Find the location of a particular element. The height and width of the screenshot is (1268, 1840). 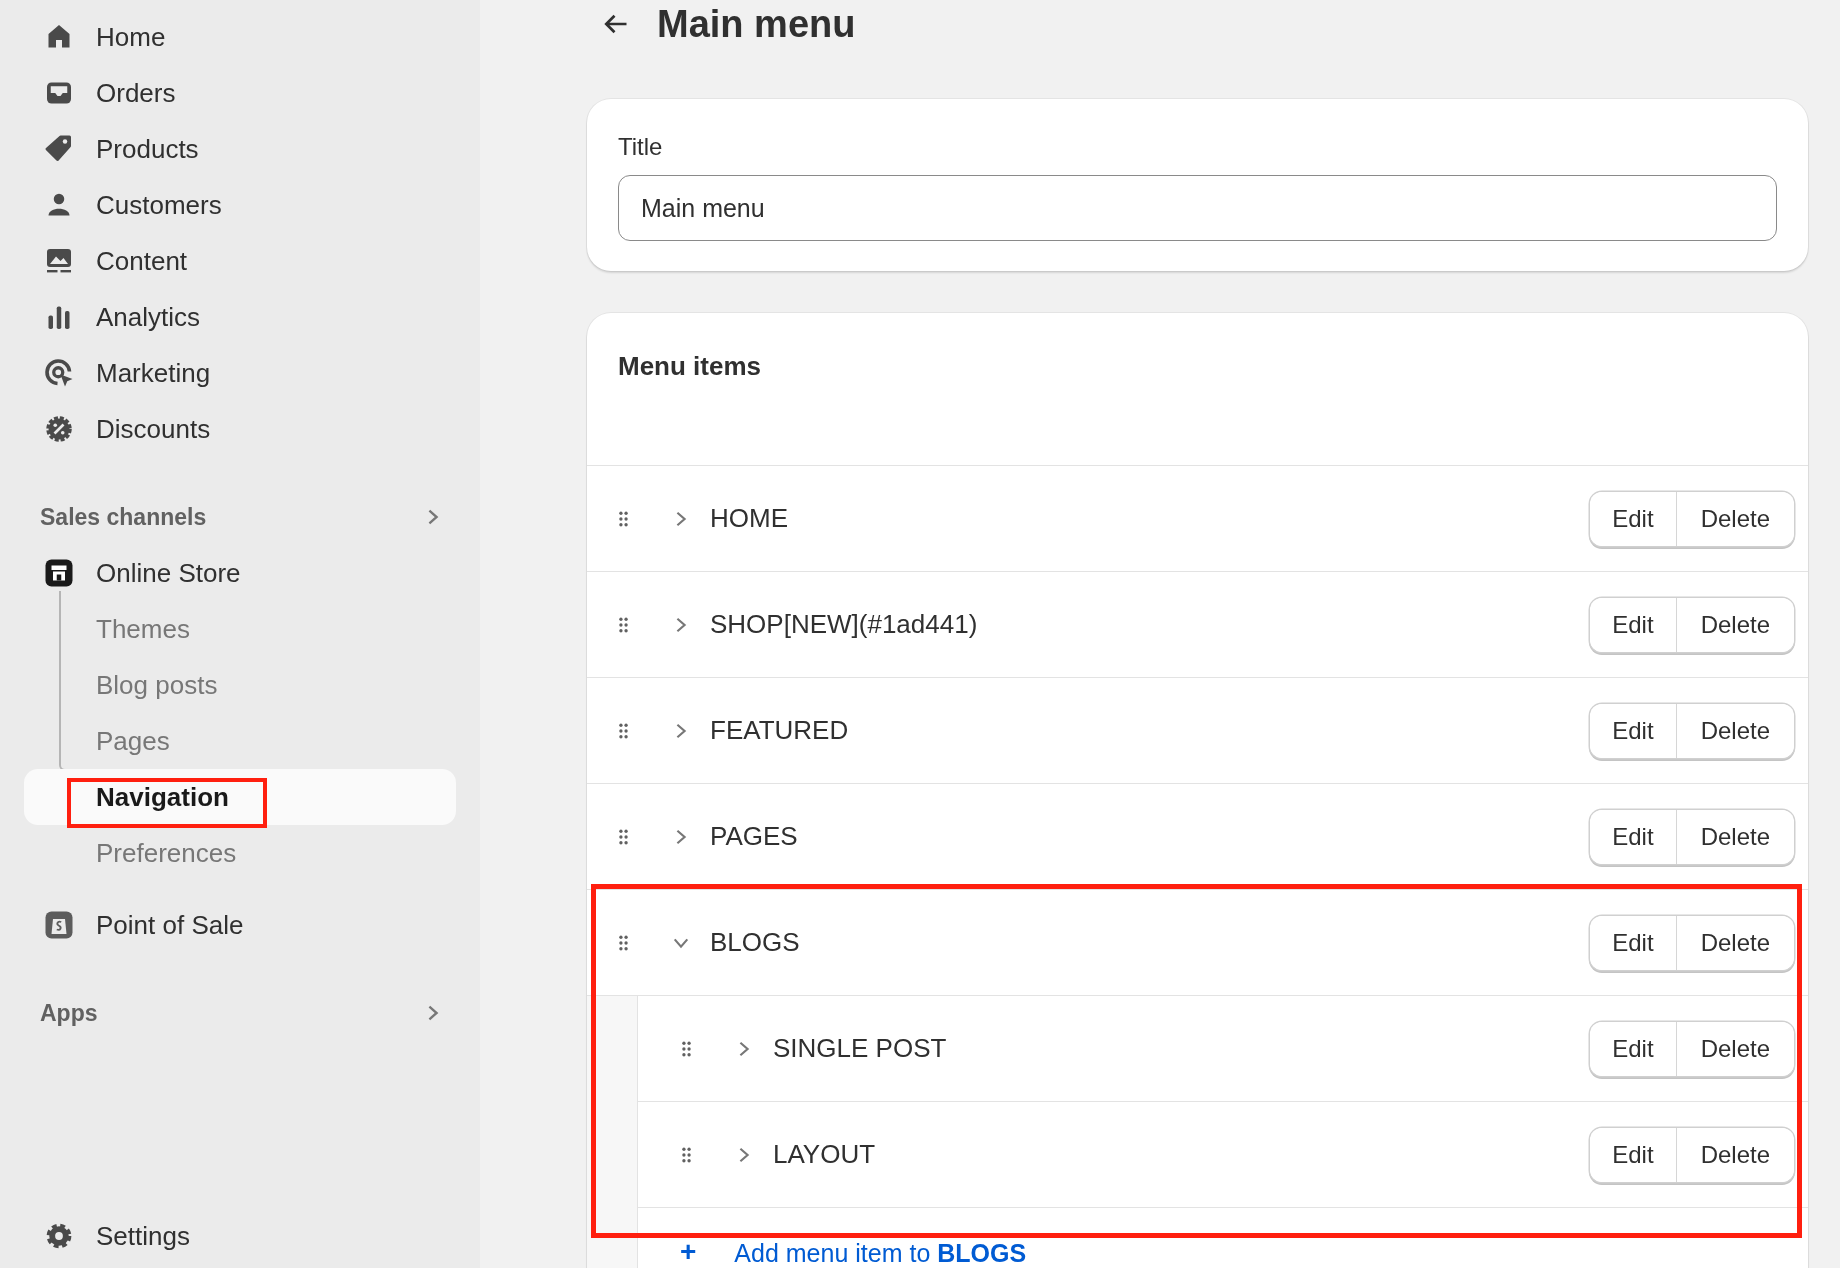

plus-icon: + is located at coordinates (688, 1252).